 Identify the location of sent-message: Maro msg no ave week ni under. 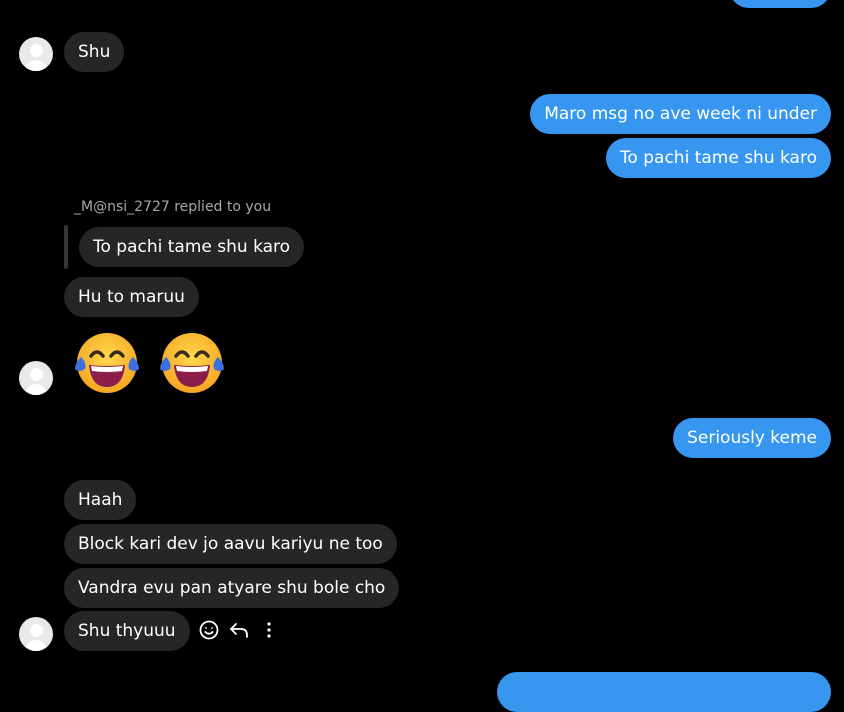
(680, 114).